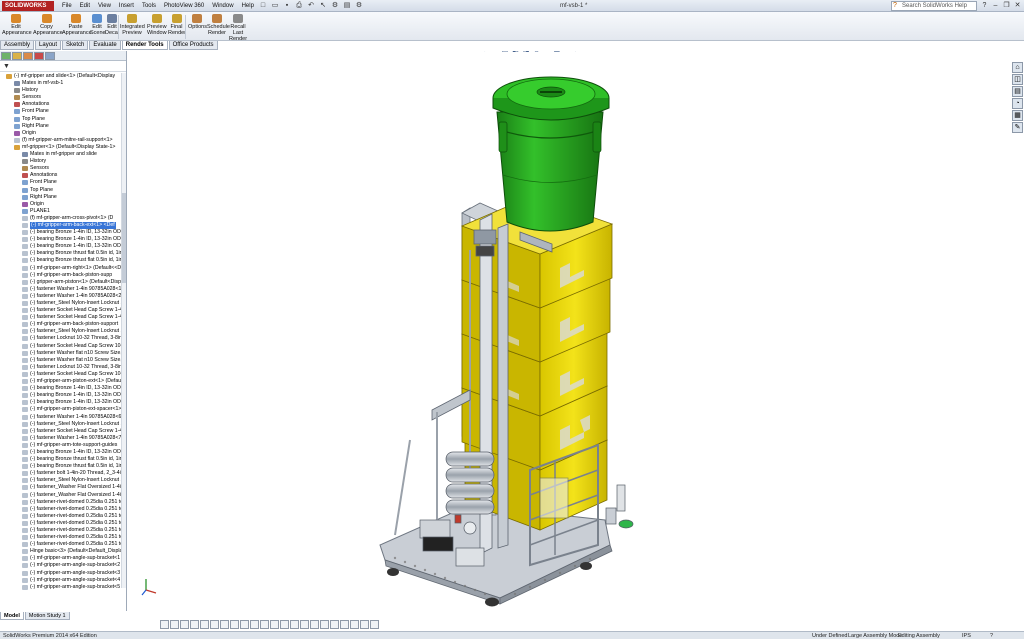 The image size is (1024, 640). What do you see at coordinates (238, 27) in the screenshot?
I see `recall-last-render-button: Recall Last Render` at bounding box center [238, 27].